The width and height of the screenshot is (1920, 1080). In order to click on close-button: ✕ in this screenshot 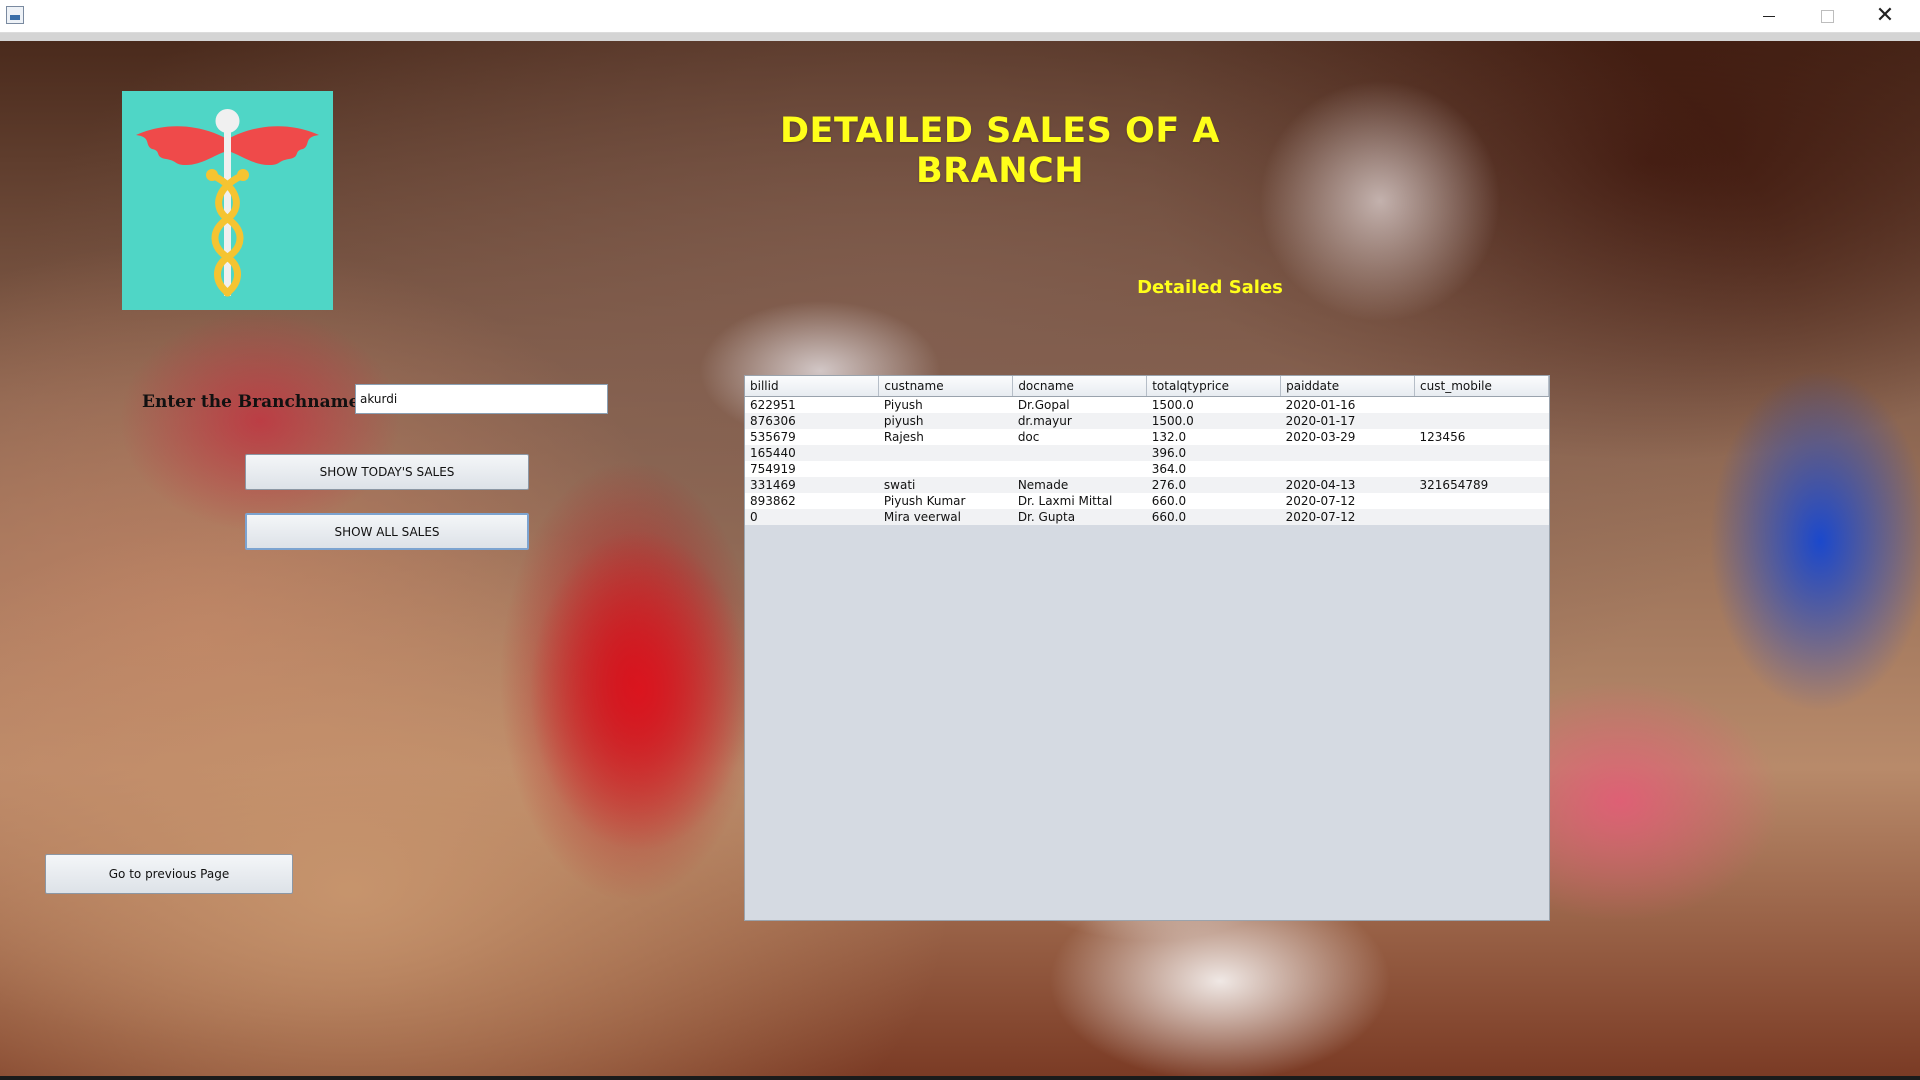, I will do `click(1885, 16)`.